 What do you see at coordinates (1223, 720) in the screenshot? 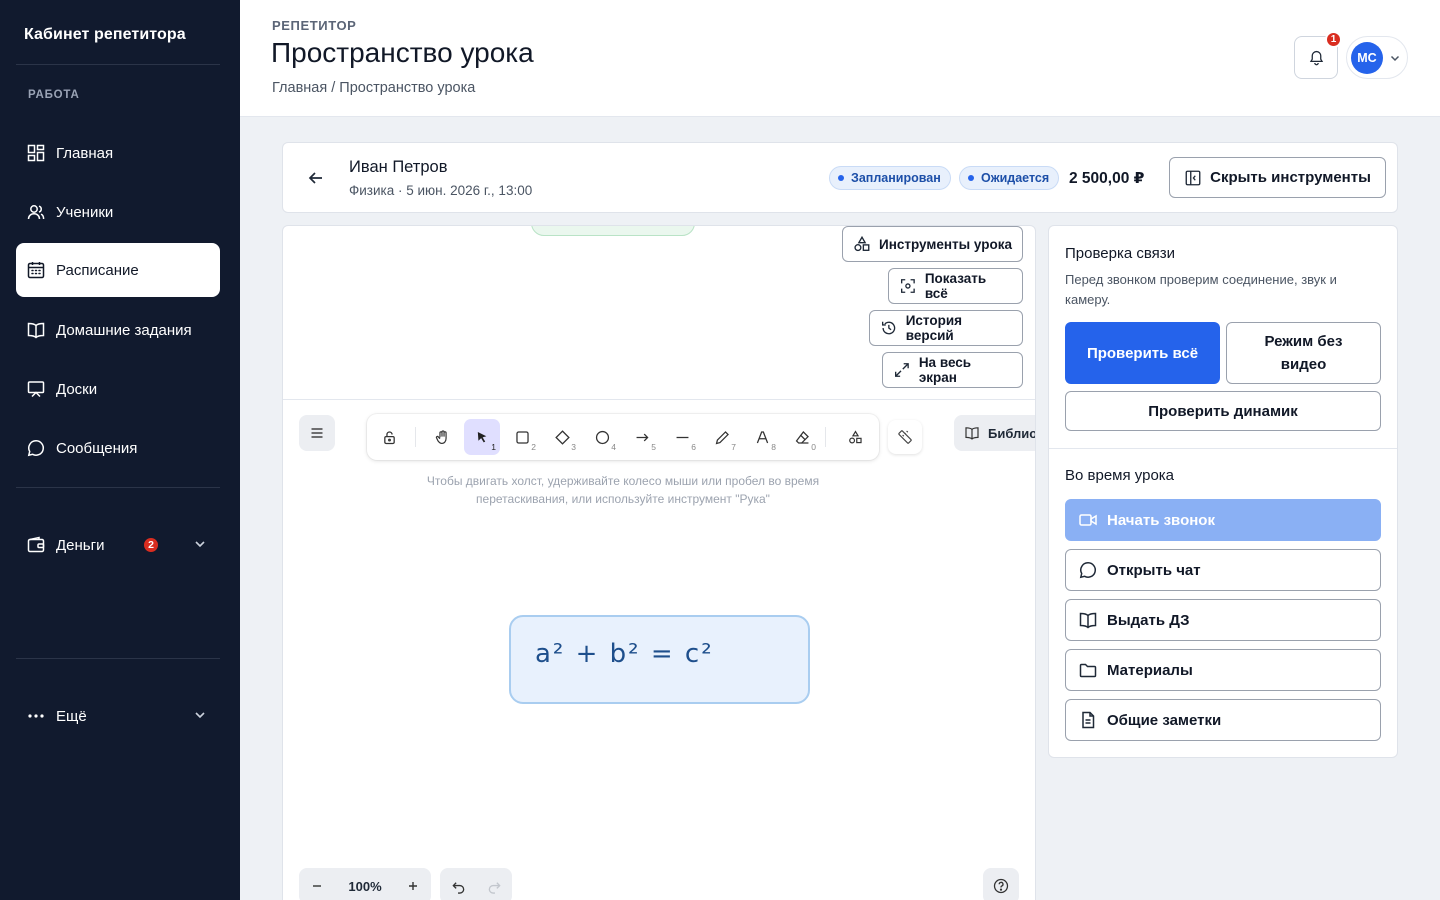
I see `shared-notes-button: Общие заметки` at bounding box center [1223, 720].